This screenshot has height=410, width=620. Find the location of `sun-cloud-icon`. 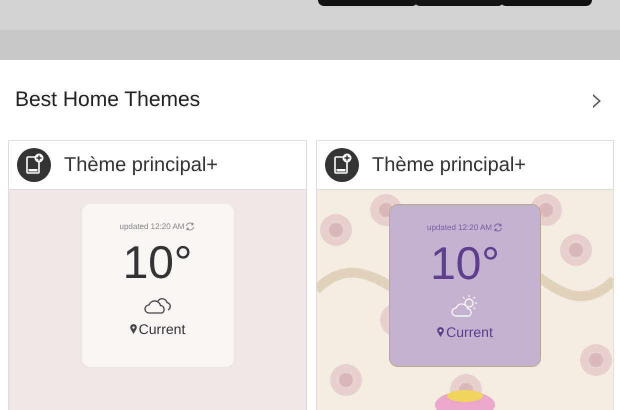

sun-cloud-icon is located at coordinates (465, 306).